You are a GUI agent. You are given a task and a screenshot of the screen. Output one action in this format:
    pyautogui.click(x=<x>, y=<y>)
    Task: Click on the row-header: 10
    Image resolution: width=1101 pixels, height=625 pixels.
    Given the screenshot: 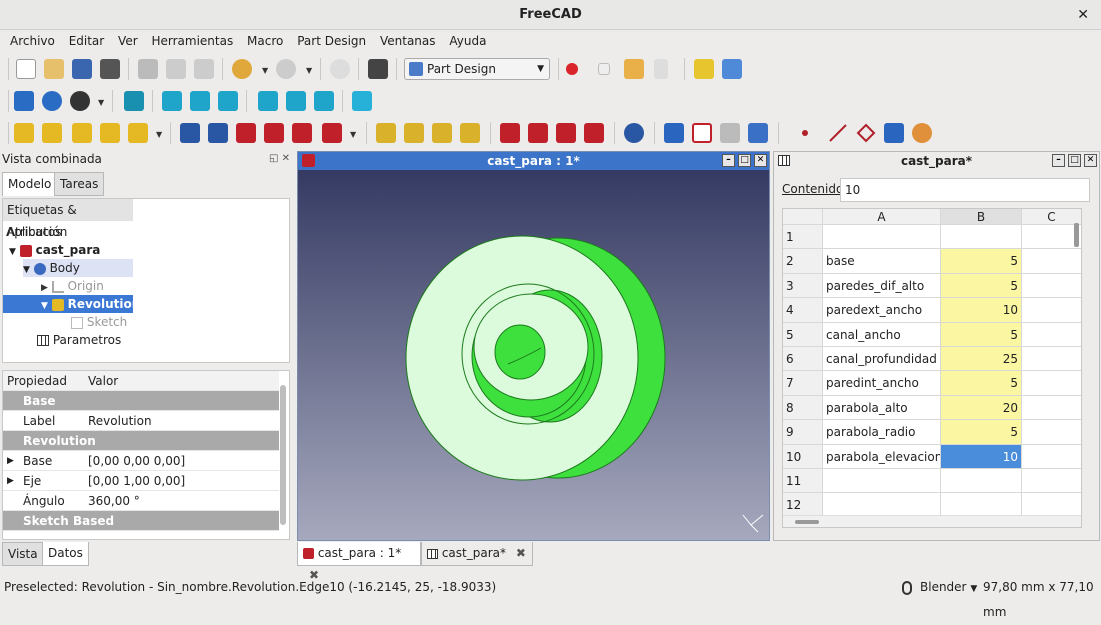 What is the action you would take?
    pyautogui.click(x=803, y=456)
    